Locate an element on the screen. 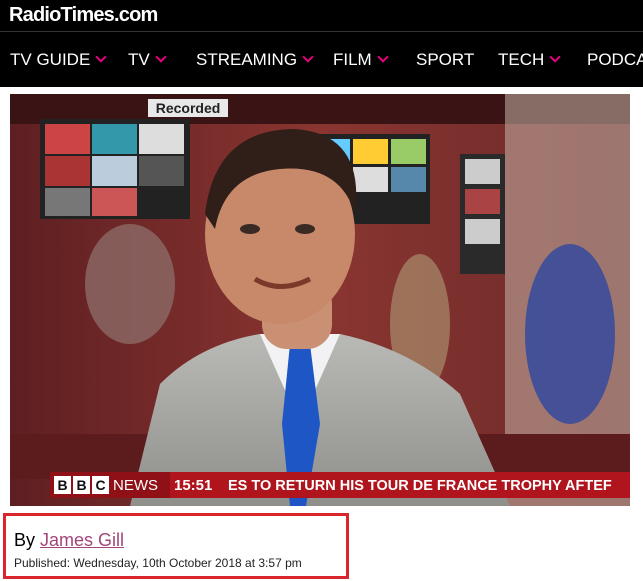 This screenshot has height=581, width=643. nav-item-streaming: STREAMING is located at coordinates (255, 60).